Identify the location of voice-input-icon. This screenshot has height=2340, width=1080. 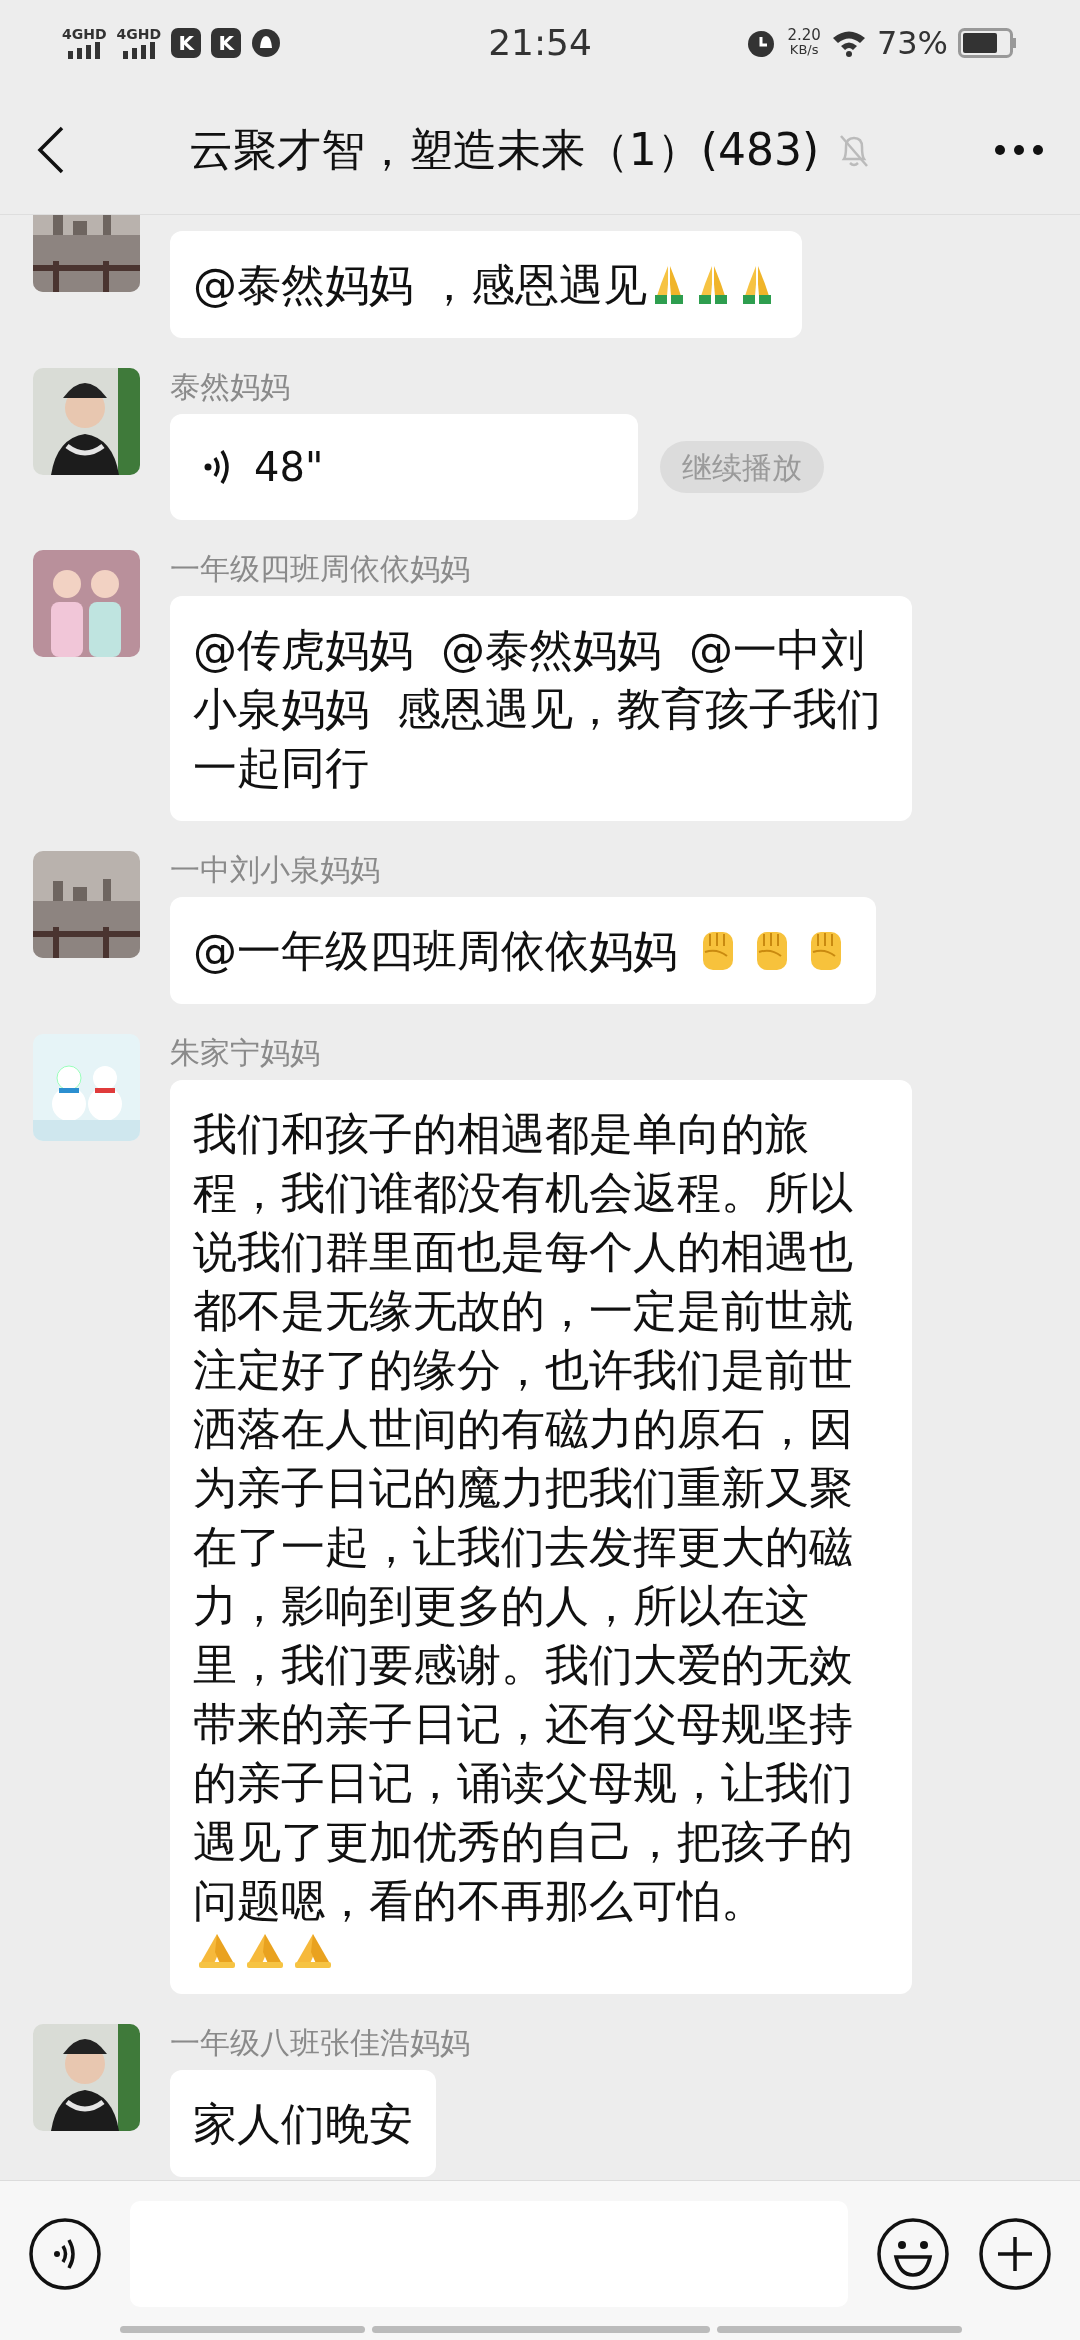
(65, 2253).